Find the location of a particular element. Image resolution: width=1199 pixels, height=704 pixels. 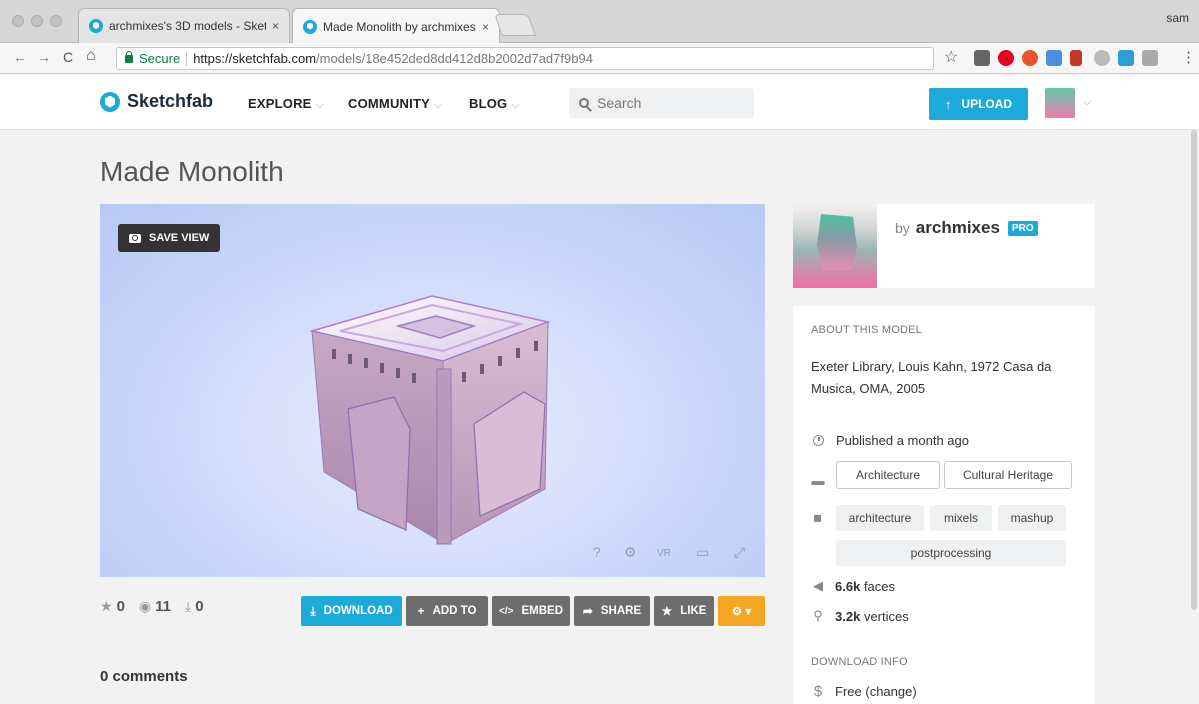

tag-icon: ◆ is located at coordinates (818, 517).